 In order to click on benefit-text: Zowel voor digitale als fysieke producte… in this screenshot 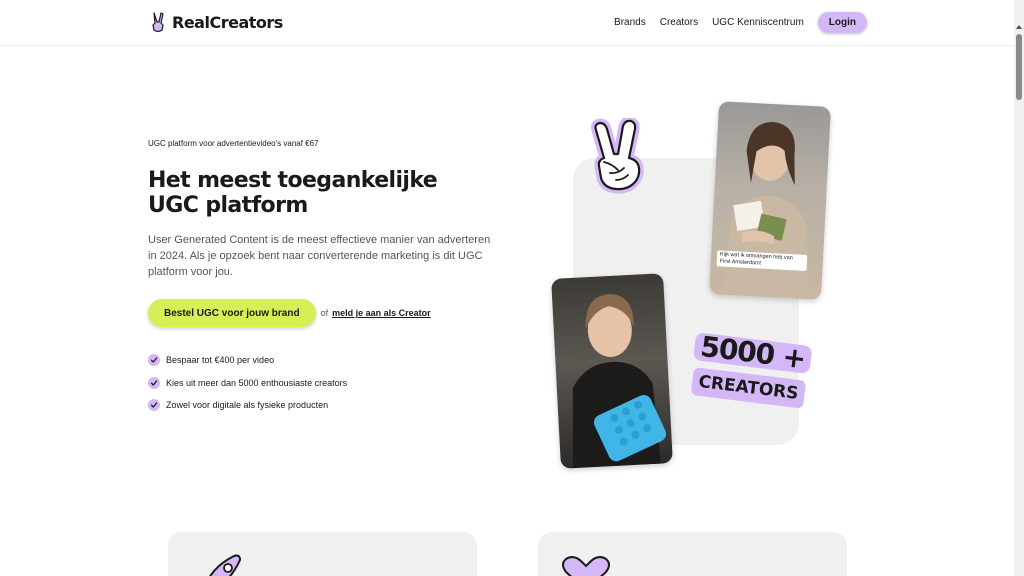, I will do `click(247, 405)`.